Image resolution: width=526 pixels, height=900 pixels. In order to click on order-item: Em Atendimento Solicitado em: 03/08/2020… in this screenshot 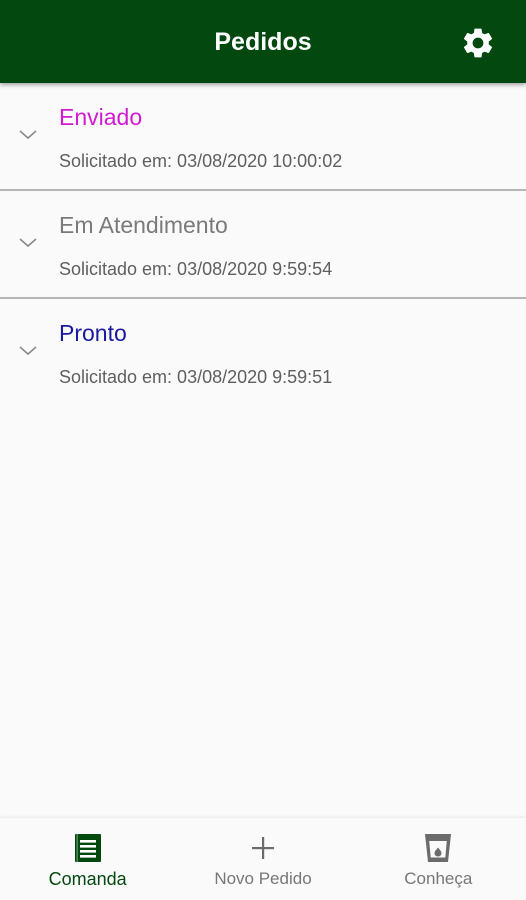, I will do `click(263, 245)`.